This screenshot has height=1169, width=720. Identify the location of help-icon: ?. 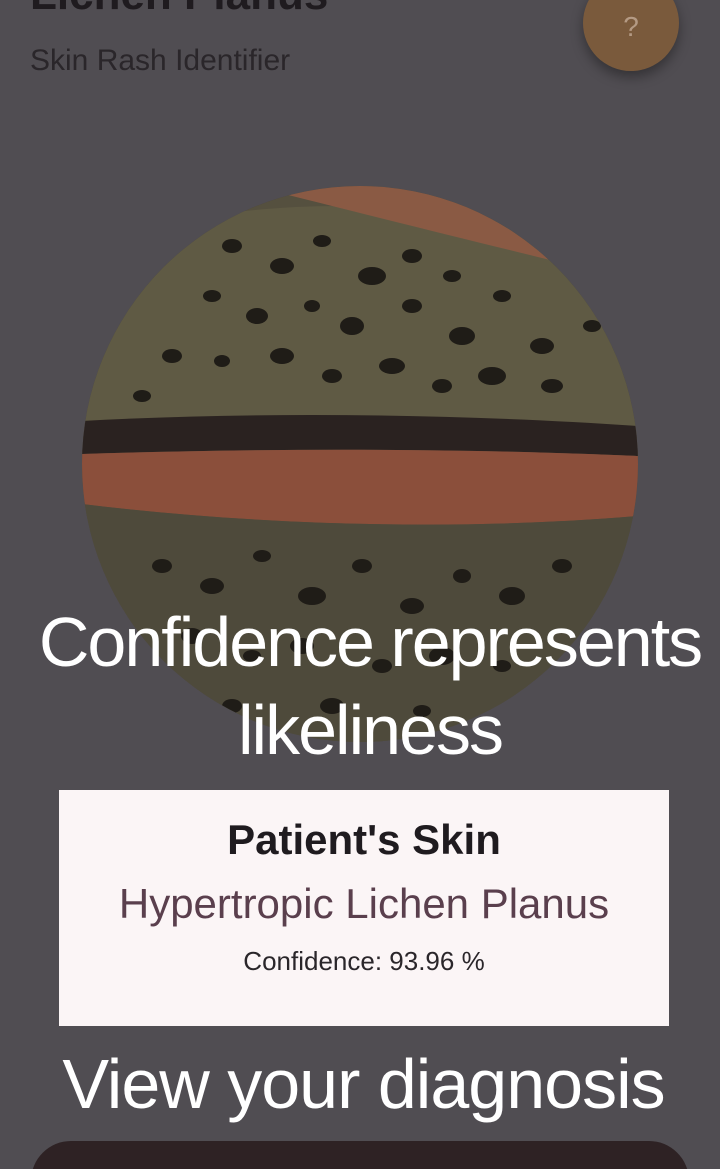
(631, 26).